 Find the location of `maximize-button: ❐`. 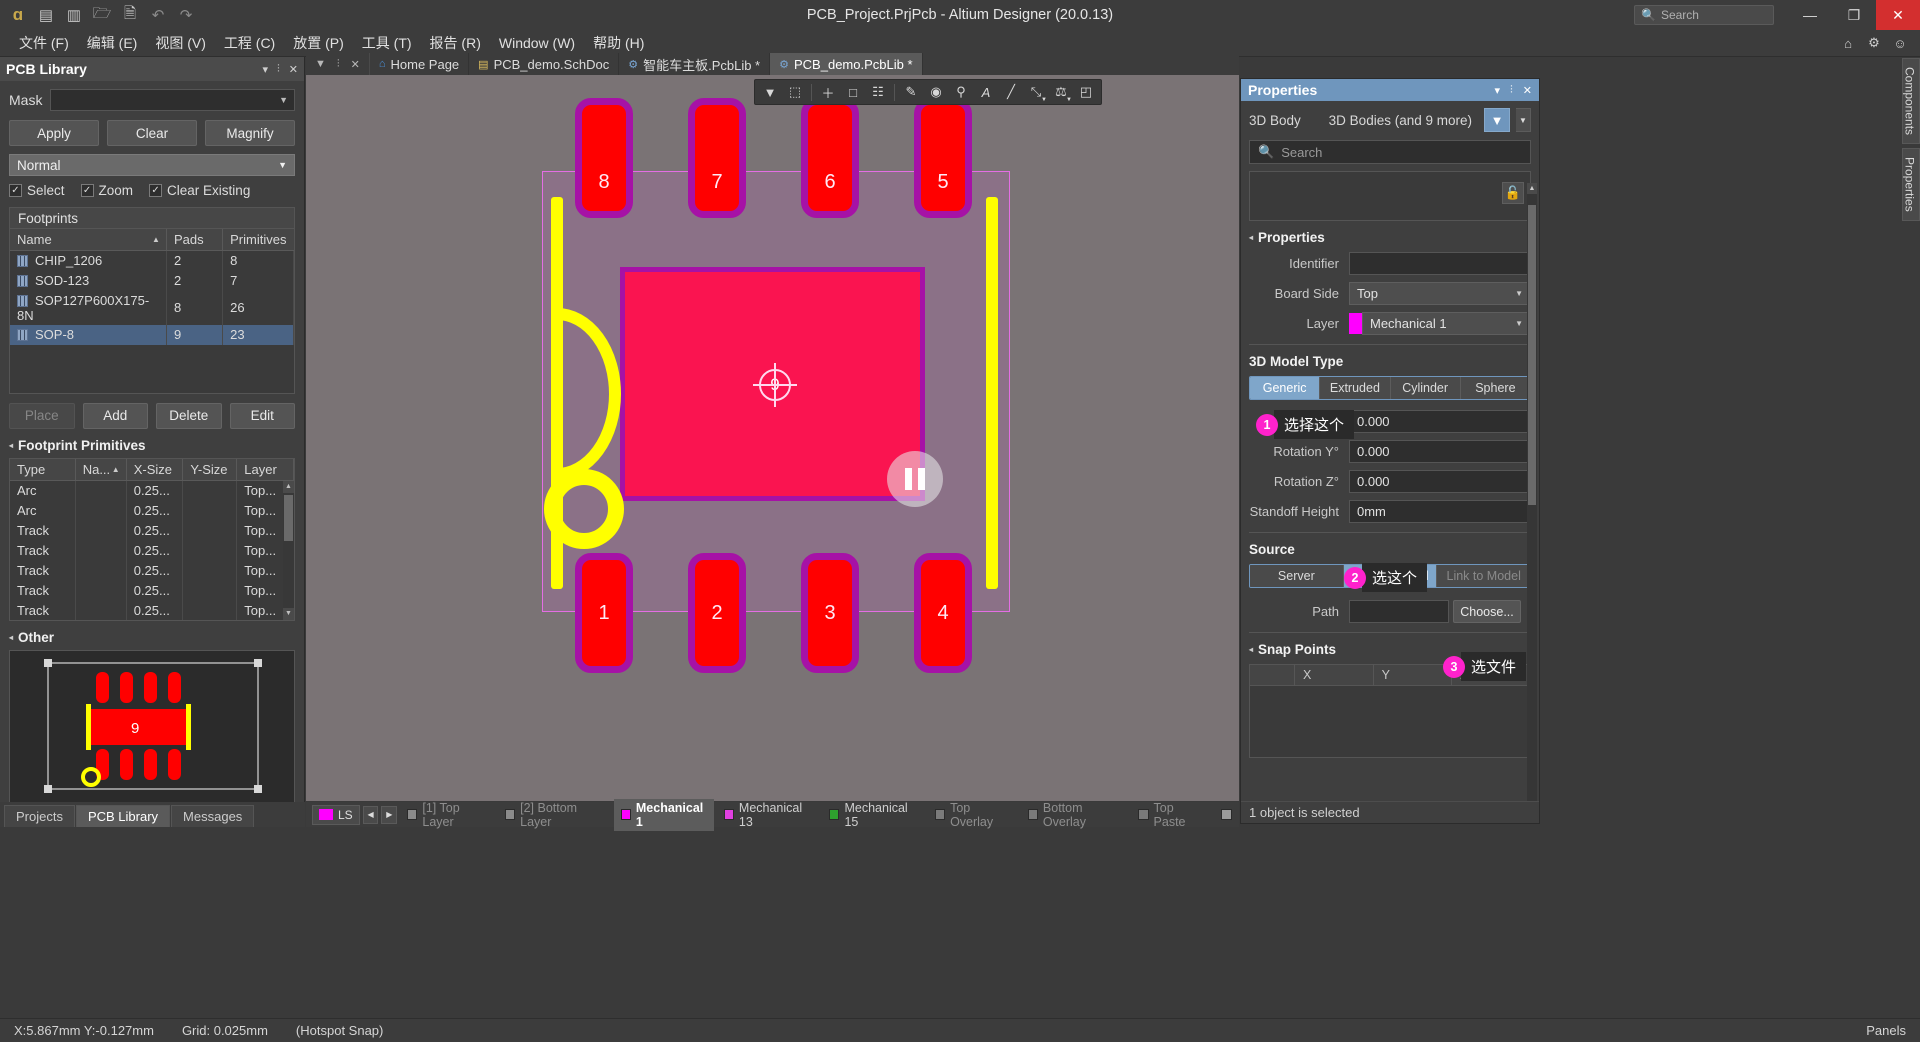

maximize-button: ❐ is located at coordinates (1854, 15).